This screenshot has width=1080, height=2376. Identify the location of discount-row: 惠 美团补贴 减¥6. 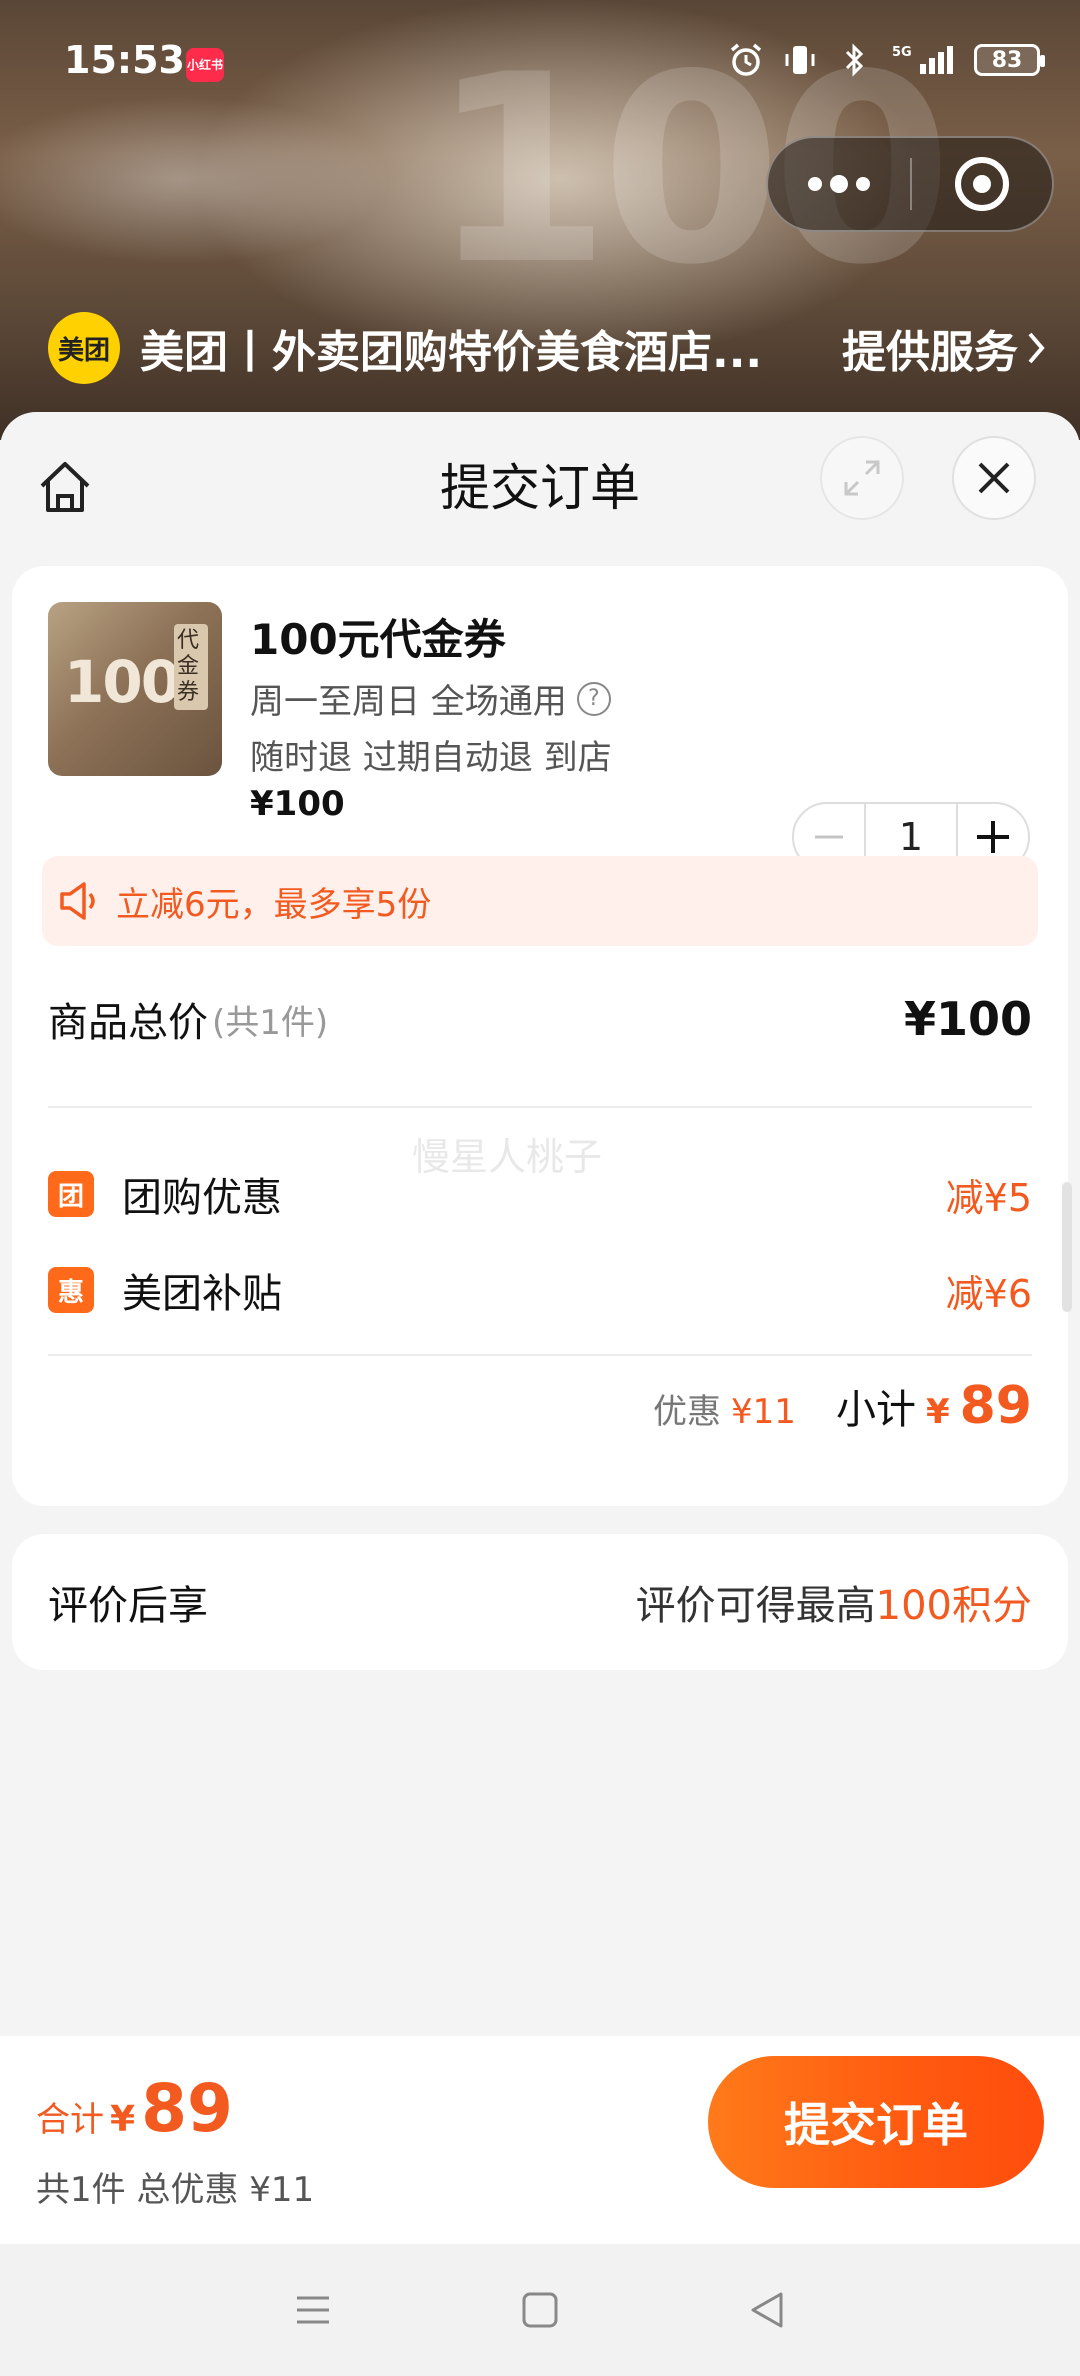
(540, 1290).